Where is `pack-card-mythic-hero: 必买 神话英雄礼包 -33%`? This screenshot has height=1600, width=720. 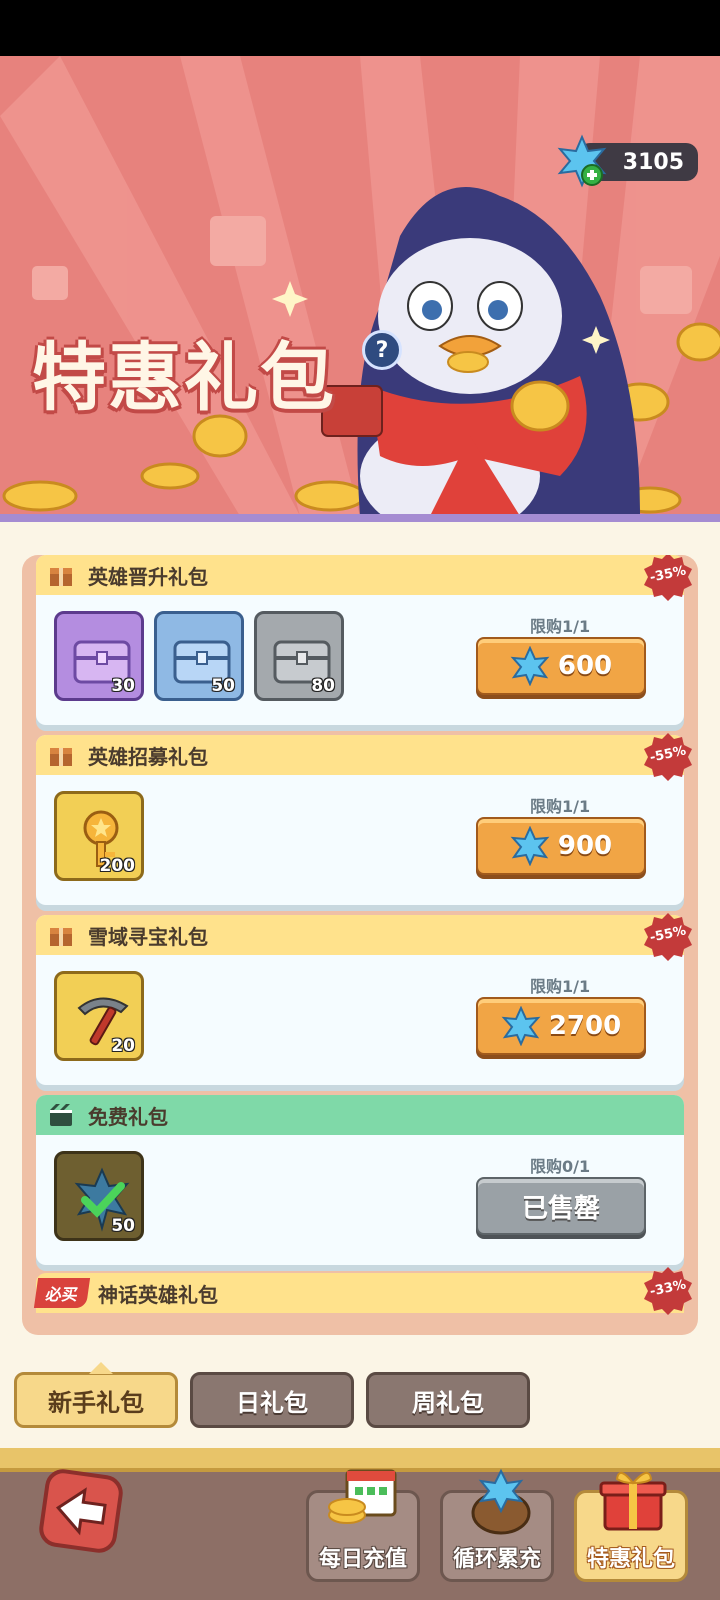 pack-card-mythic-hero: 必买 神话英雄礼包 -33% is located at coordinates (362, 1291).